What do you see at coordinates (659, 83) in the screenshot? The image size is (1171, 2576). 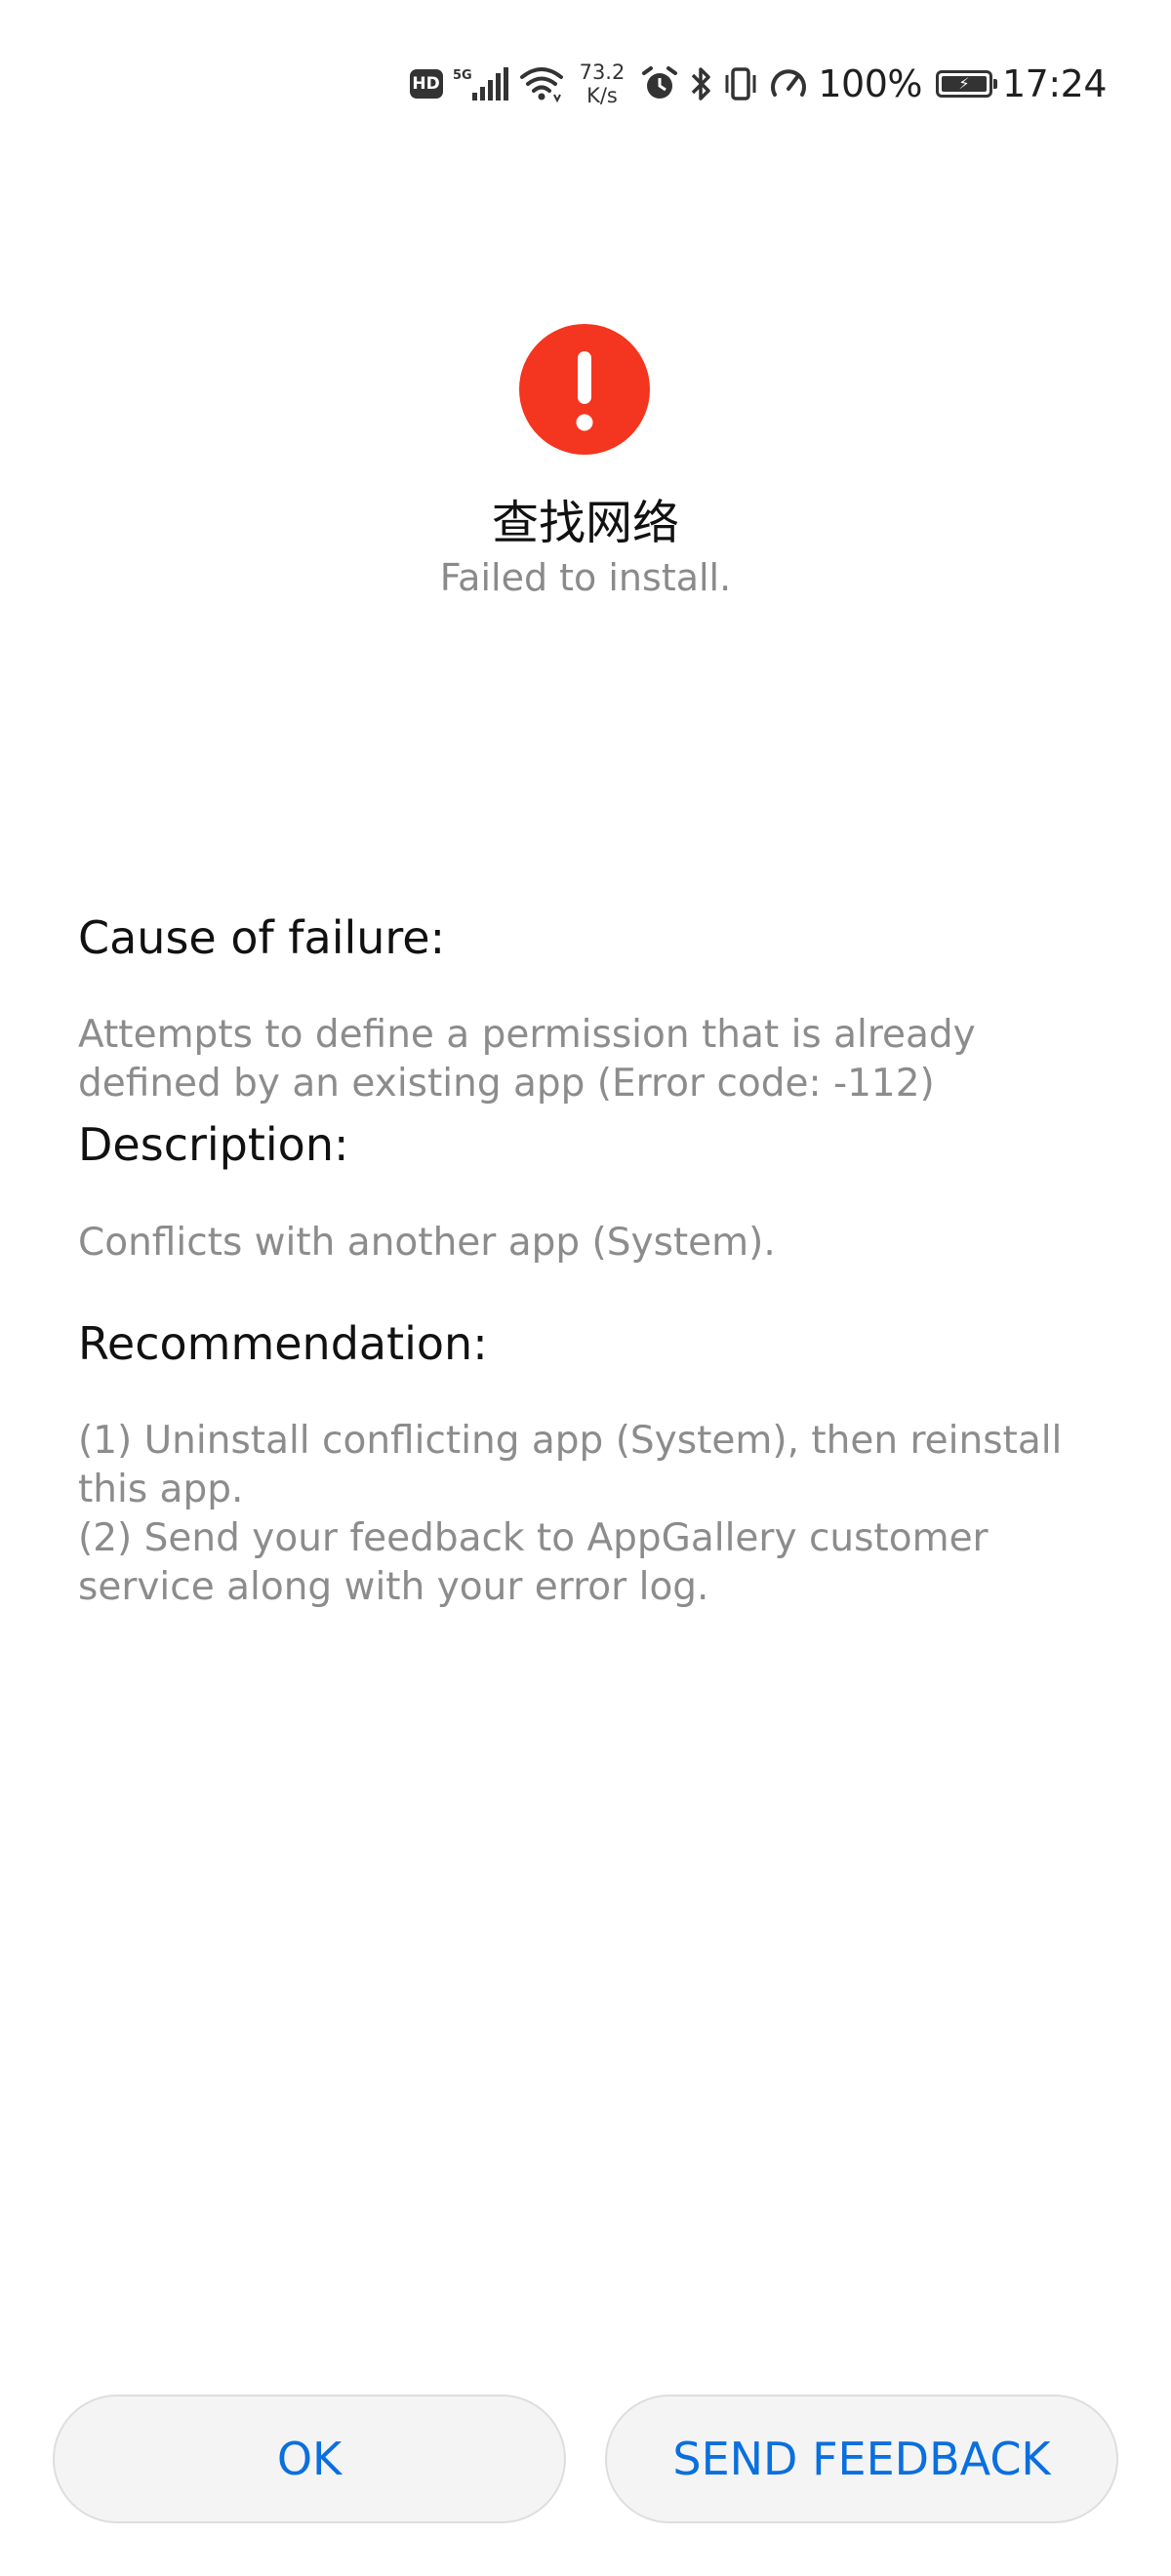 I see `alarm-icon` at bounding box center [659, 83].